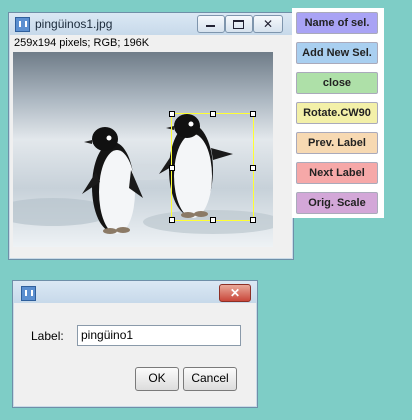 This screenshot has height=420, width=412. What do you see at coordinates (212, 167) in the screenshot?
I see `selection-rectangle` at bounding box center [212, 167].